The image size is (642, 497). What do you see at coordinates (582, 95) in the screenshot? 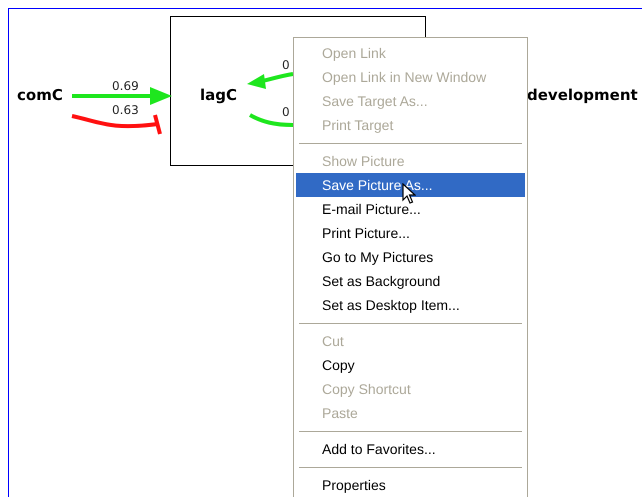
I see `node-label: development` at bounding box center [582, 95].